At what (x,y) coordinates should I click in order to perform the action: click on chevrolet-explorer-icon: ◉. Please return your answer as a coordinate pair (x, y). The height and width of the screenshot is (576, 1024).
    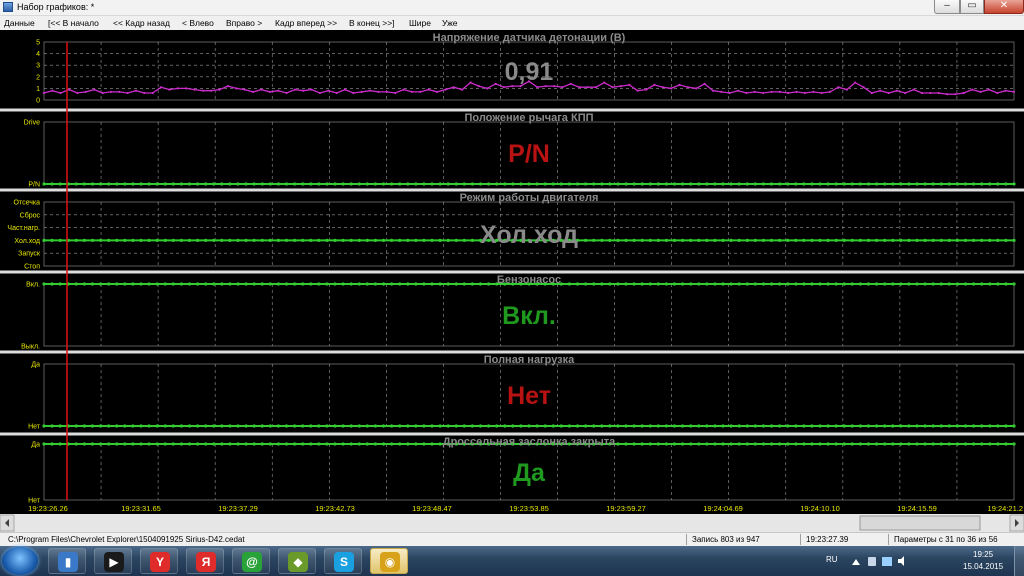
    Looking at the image, I should click on (390, 562).